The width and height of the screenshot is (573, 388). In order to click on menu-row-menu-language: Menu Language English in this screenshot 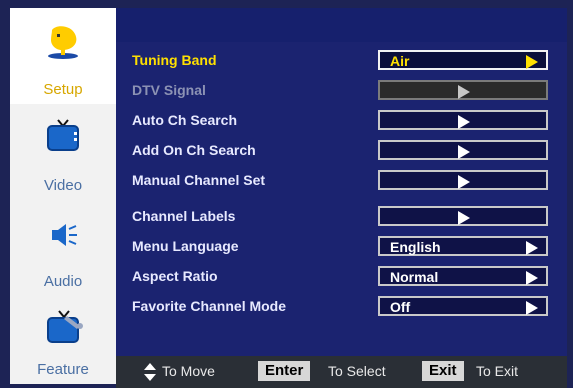, I will do `click(341, 248)`.